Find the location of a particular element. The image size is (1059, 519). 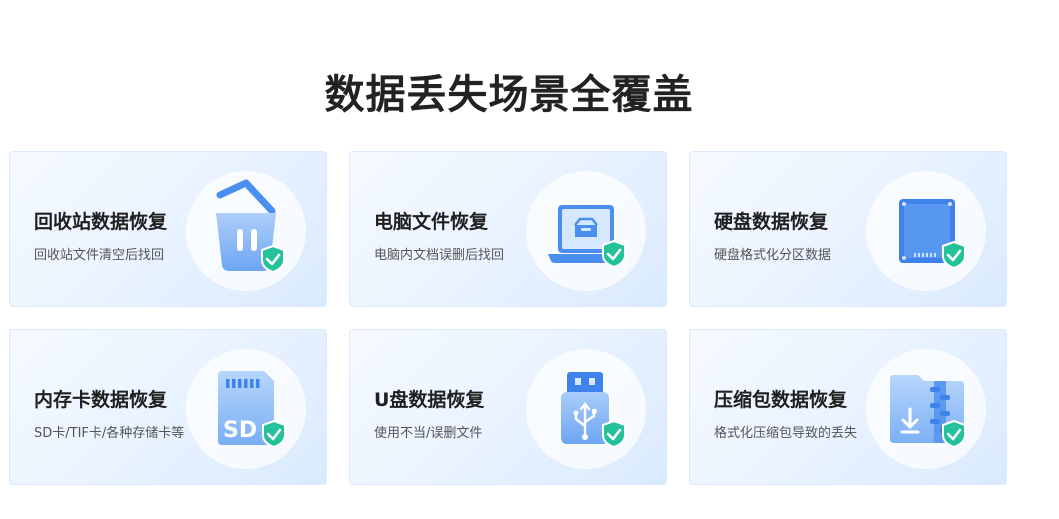

page-title: 数据丢失场景全覆盖 is located at coordinates (509, 95).